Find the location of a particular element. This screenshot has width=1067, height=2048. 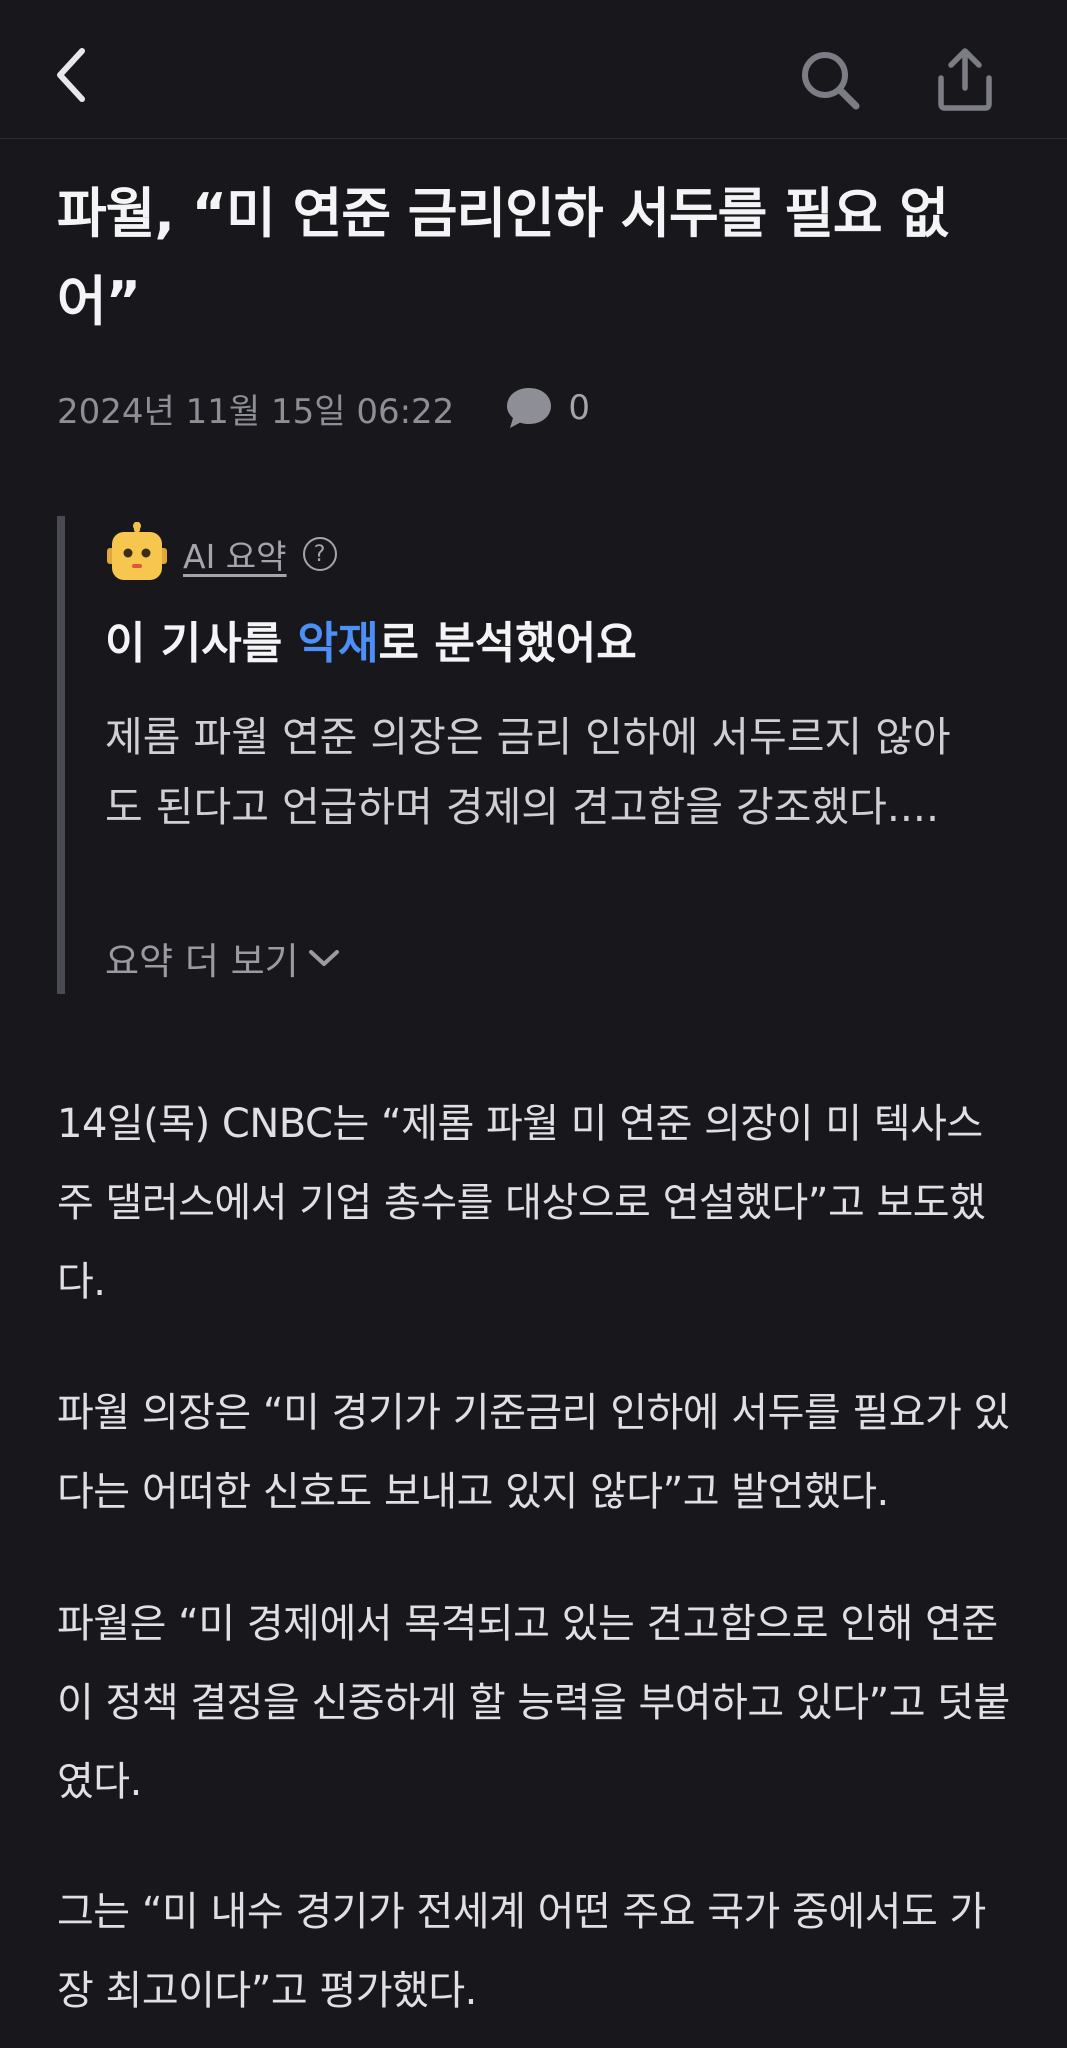

article-meta: 2024년 11월 15일 06:22 0 is located at coordinates (323, 408).